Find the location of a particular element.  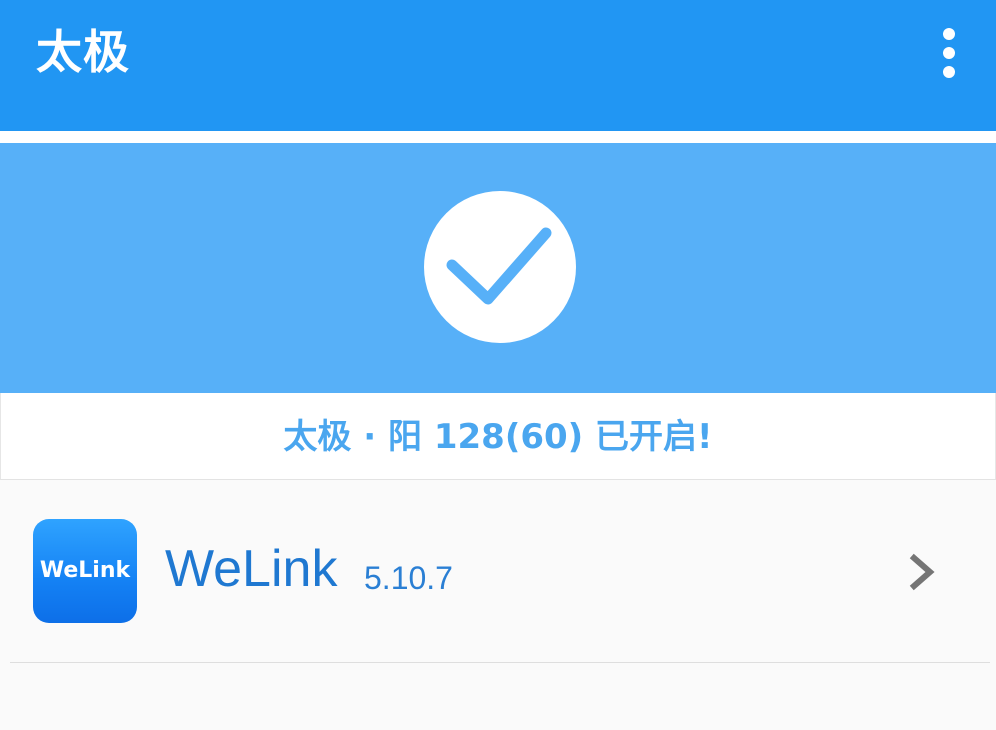

more-vert-icon is located at coordinates (949, 34).